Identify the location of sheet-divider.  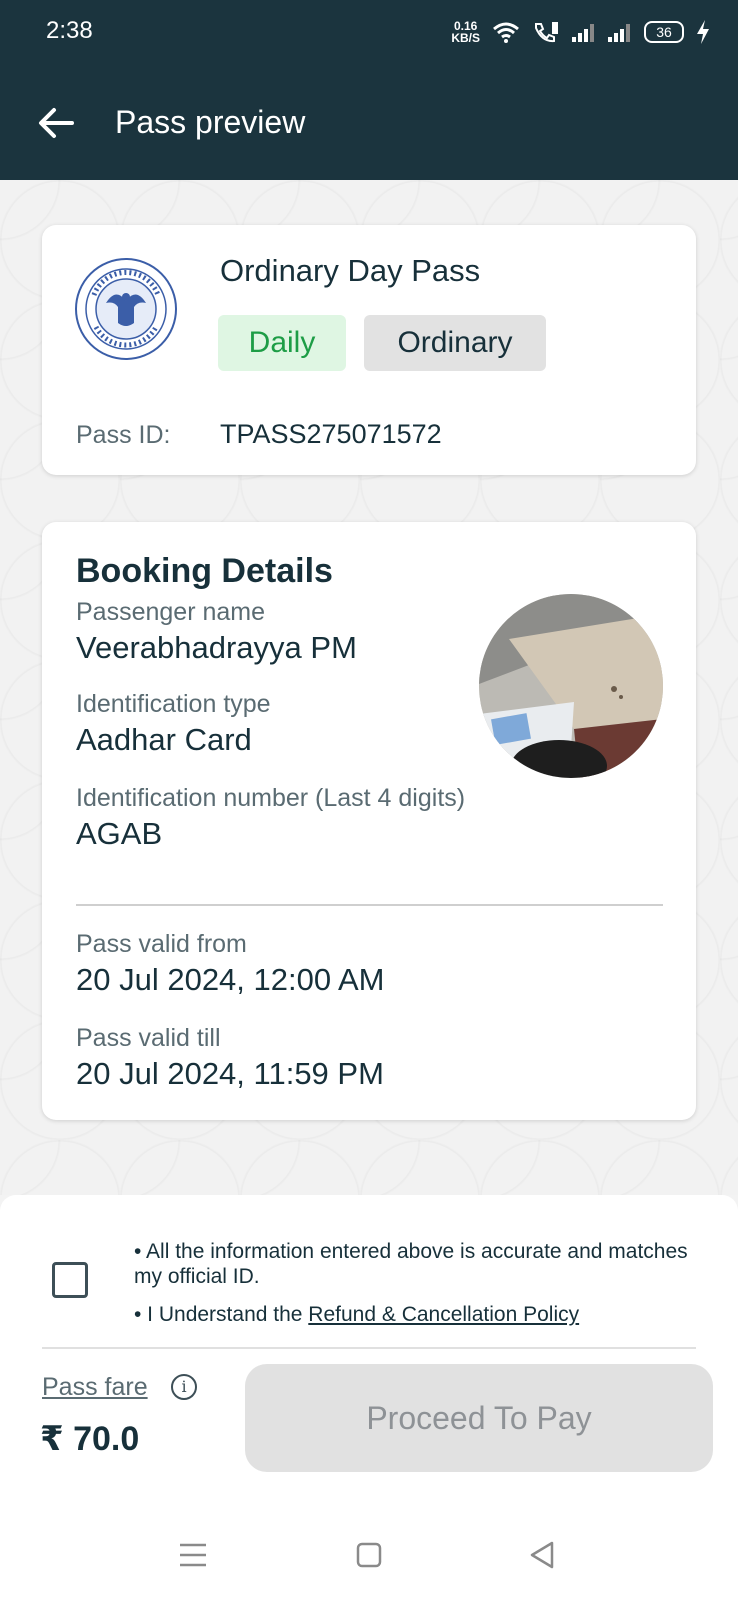
(369, 1348).